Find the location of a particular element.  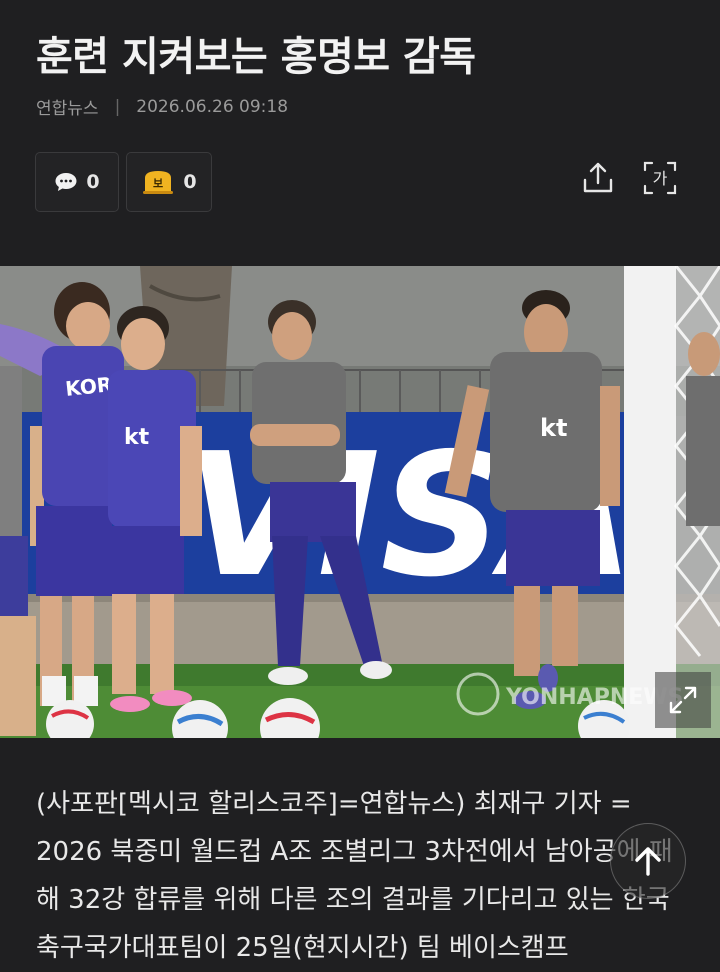

arrow-up-icon is located at coordinates (648, 861).